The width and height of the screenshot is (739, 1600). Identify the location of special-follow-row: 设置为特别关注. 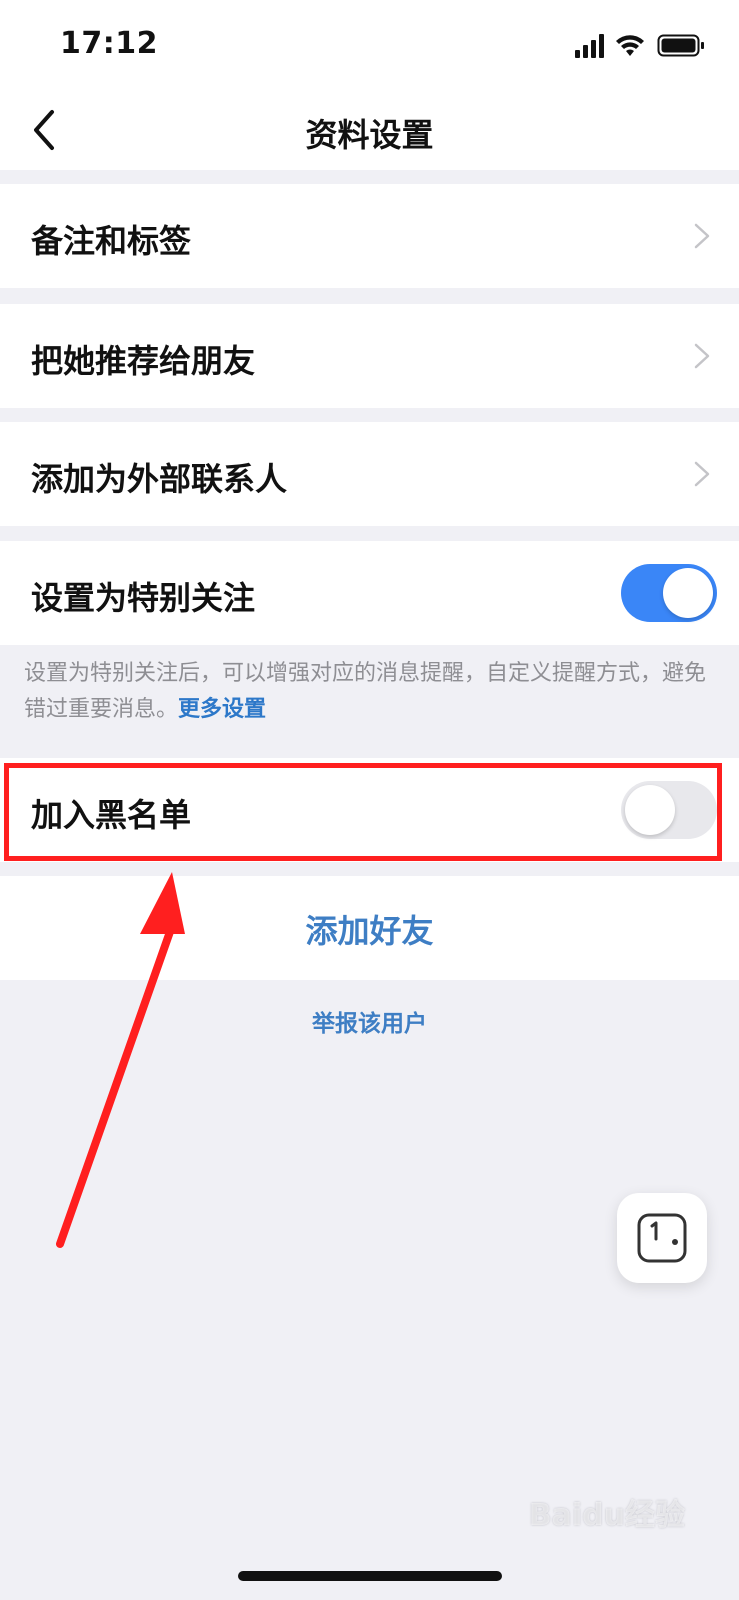
(369, 593).